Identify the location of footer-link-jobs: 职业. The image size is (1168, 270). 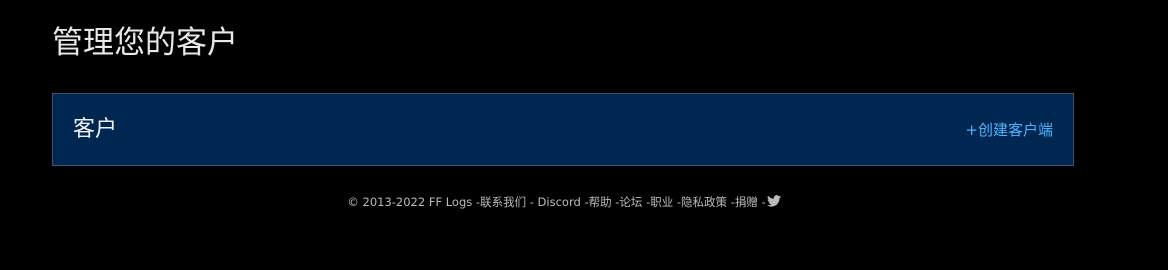
(661, 202).